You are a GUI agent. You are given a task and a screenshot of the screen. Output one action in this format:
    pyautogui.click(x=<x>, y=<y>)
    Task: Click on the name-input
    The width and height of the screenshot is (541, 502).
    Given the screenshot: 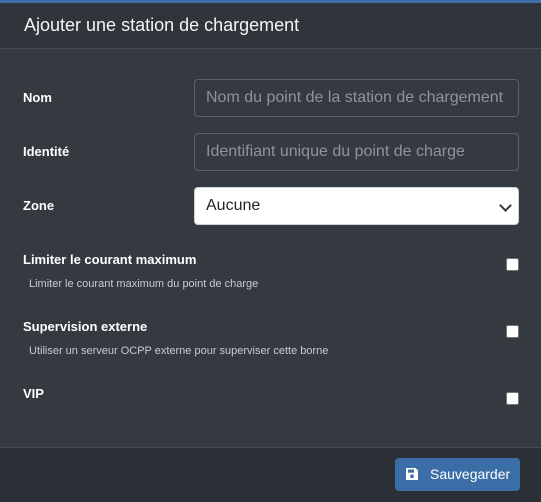 What is the action you would take?
    pyautogui.click(x=356, y=98)
    